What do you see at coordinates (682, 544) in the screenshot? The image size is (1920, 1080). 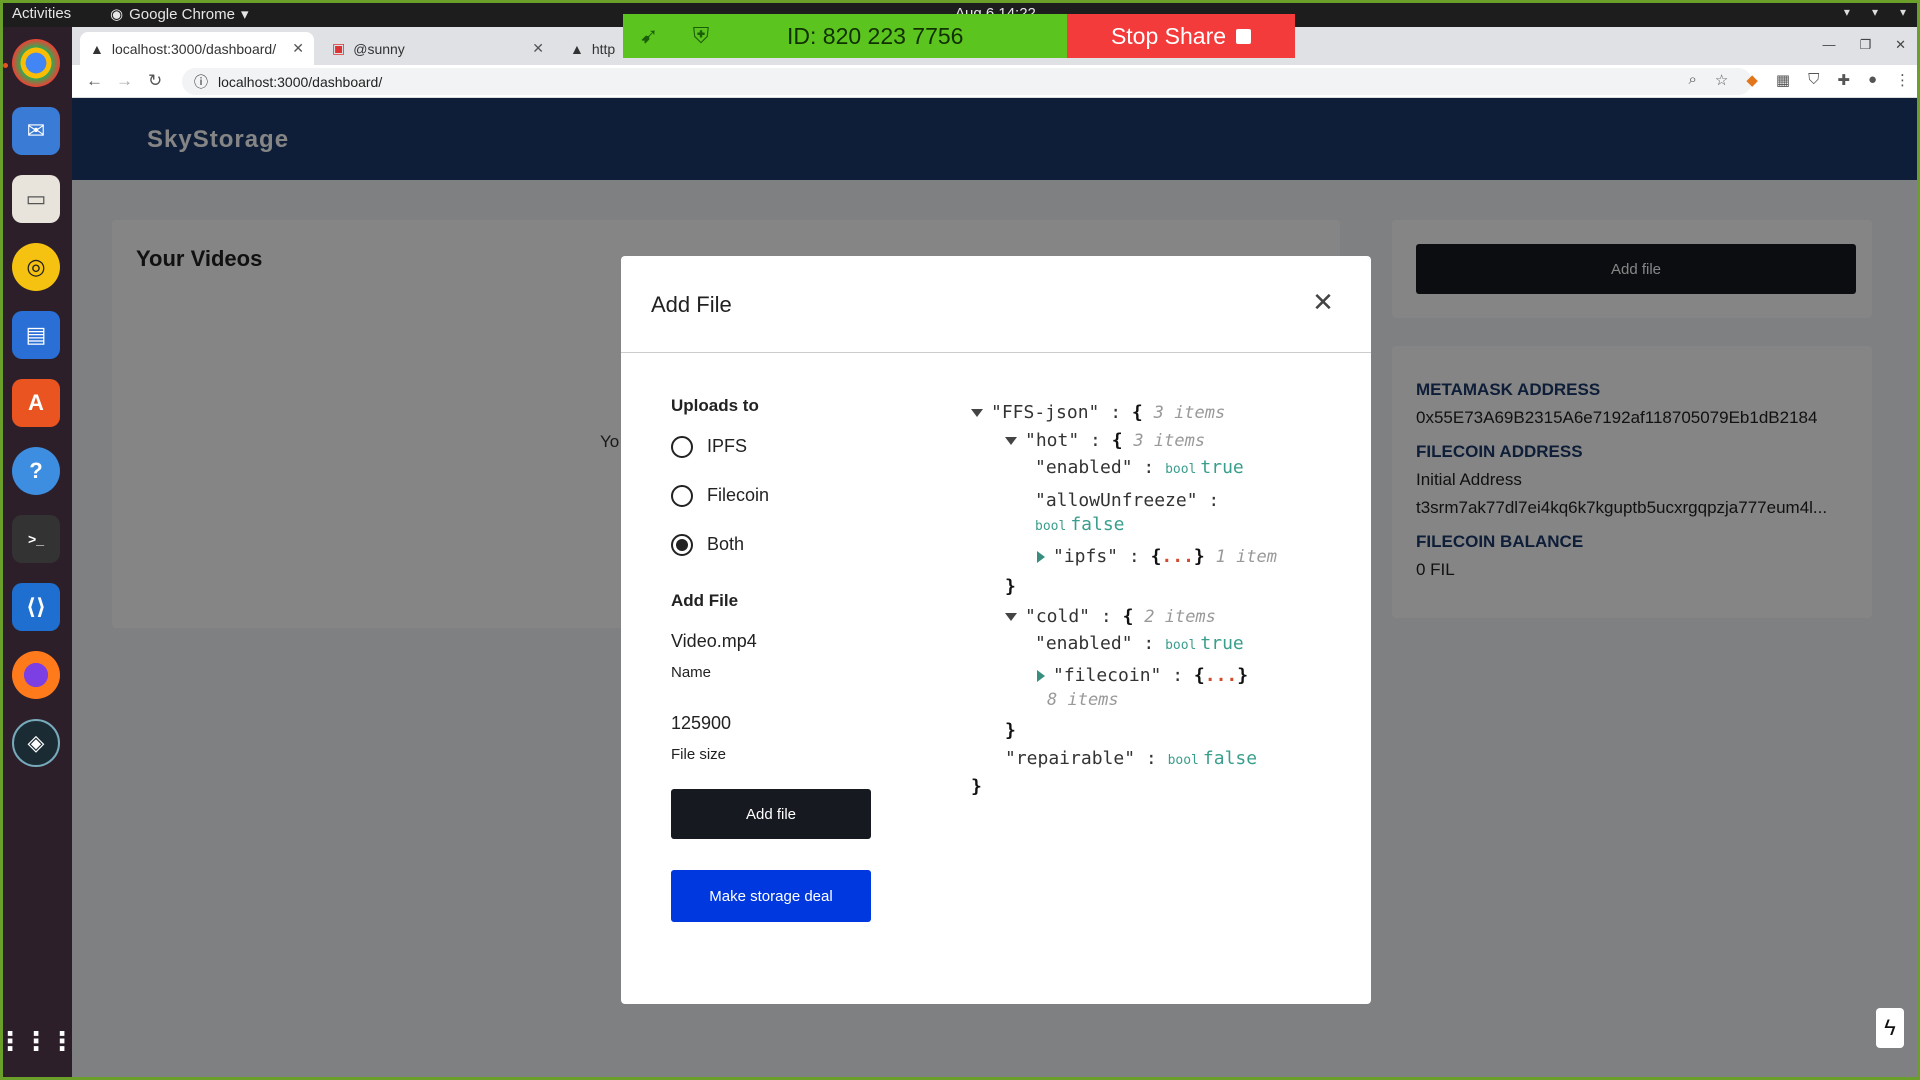 I see `radio-circle-selected` at bounding box center [682, 544].